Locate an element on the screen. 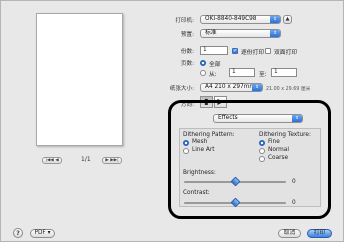  cancel-button: 取消 is located at coordinates (289, 233).